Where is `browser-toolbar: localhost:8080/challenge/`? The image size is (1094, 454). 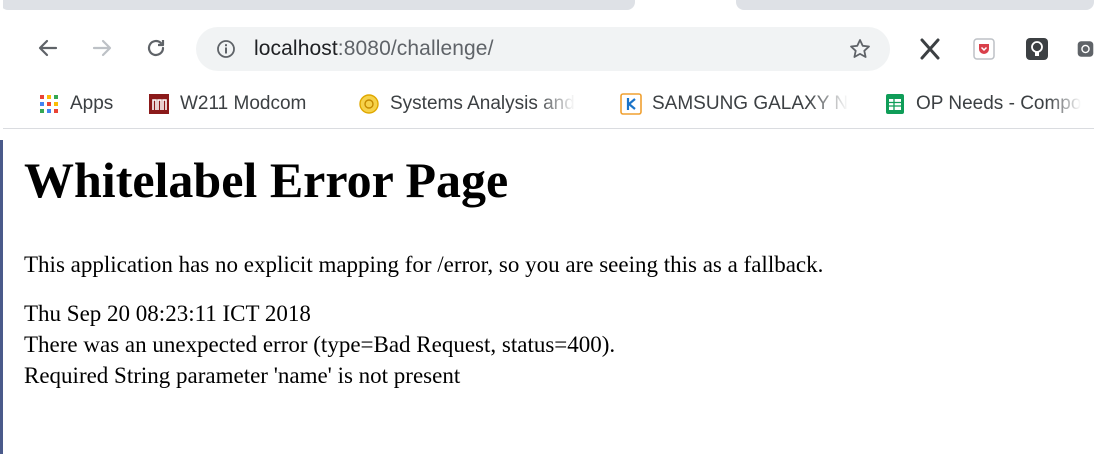
browser-toolbar: localhost:8080/challenge/ is located at coordinates (547, 47).